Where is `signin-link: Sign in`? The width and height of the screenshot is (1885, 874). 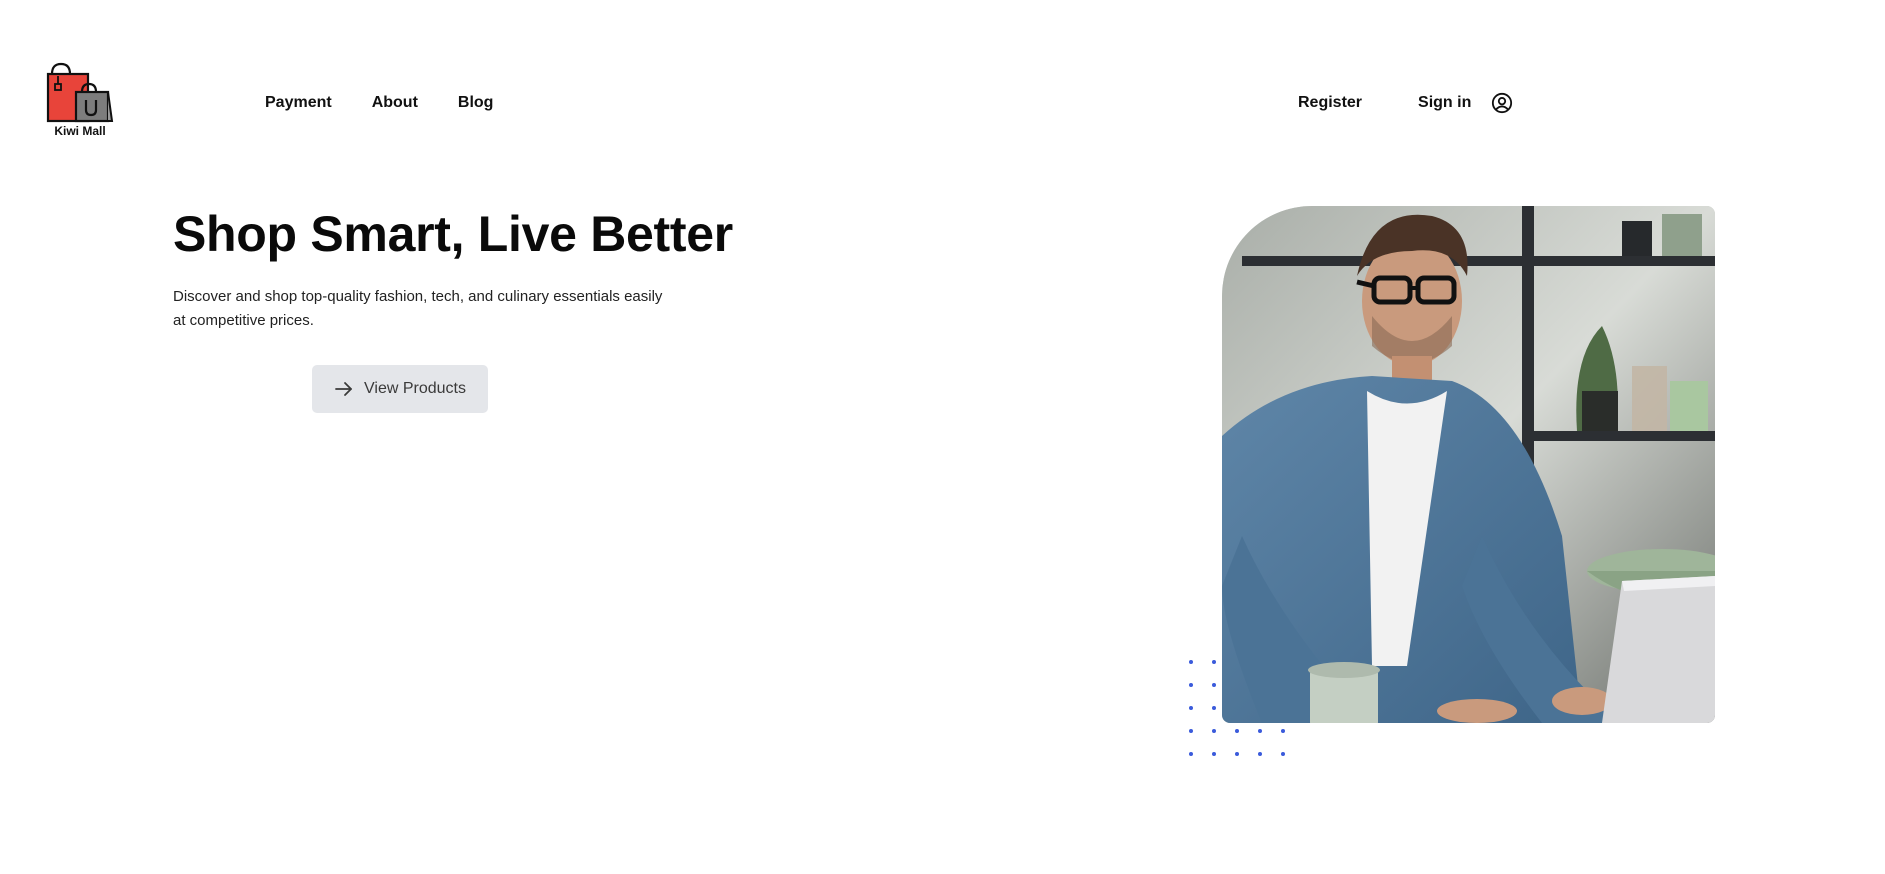 signin-link: Sign in is located at coordinates (1444, 103).